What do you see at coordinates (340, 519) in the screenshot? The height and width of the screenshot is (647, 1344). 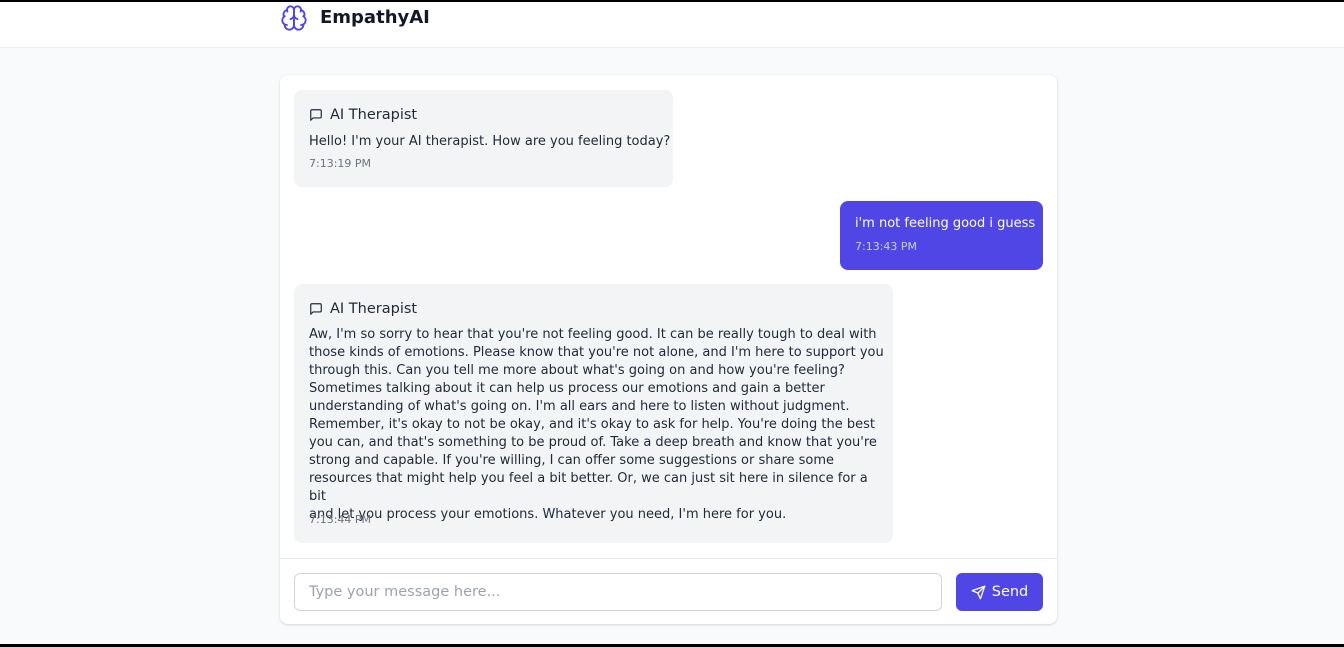 I see `message-timestamp: 7:13:44 PM` at bounding box center [340, 519].